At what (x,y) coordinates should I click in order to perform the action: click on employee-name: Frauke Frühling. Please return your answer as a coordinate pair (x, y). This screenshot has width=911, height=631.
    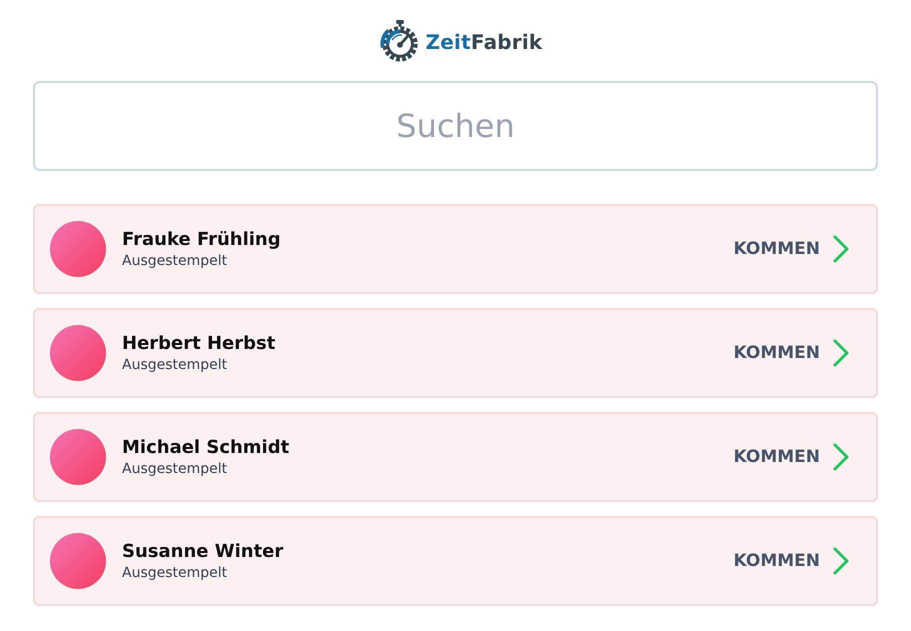
    Looking at the image, I should click on (202, 239).